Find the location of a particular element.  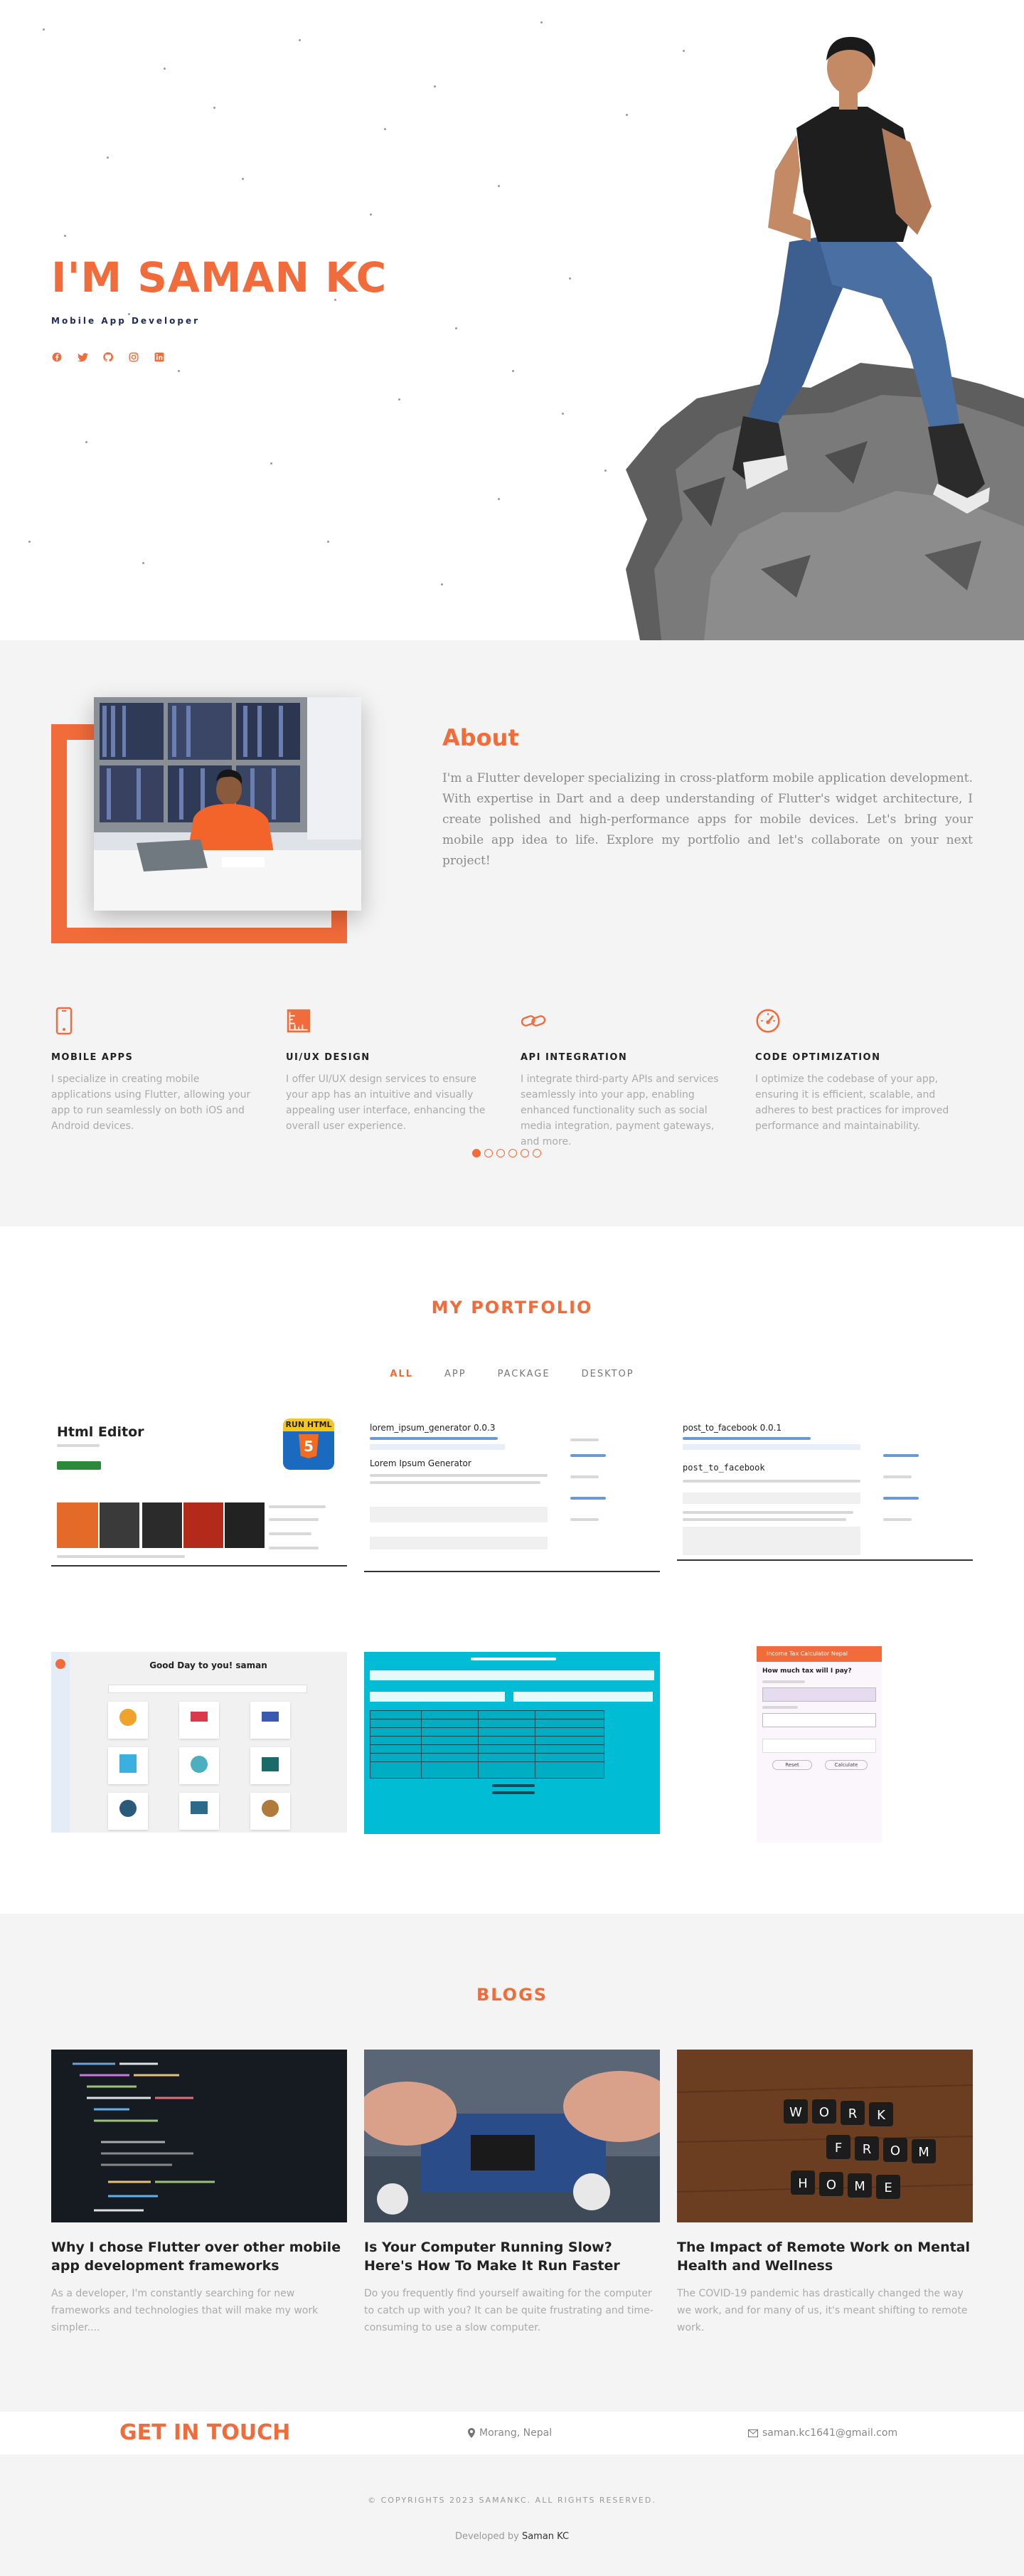

reset-button: Reset is located at coordinates (792, 1765).